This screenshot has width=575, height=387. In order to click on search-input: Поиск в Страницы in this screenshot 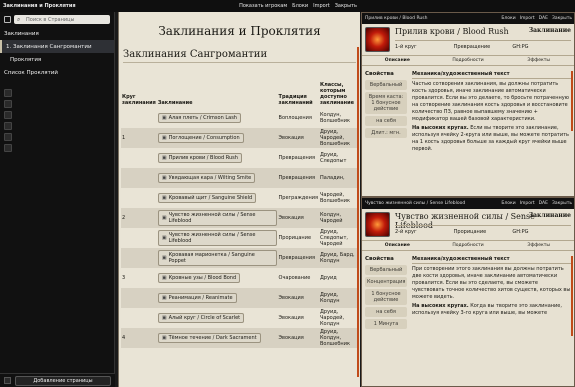, I will do `click(62, 19)`.